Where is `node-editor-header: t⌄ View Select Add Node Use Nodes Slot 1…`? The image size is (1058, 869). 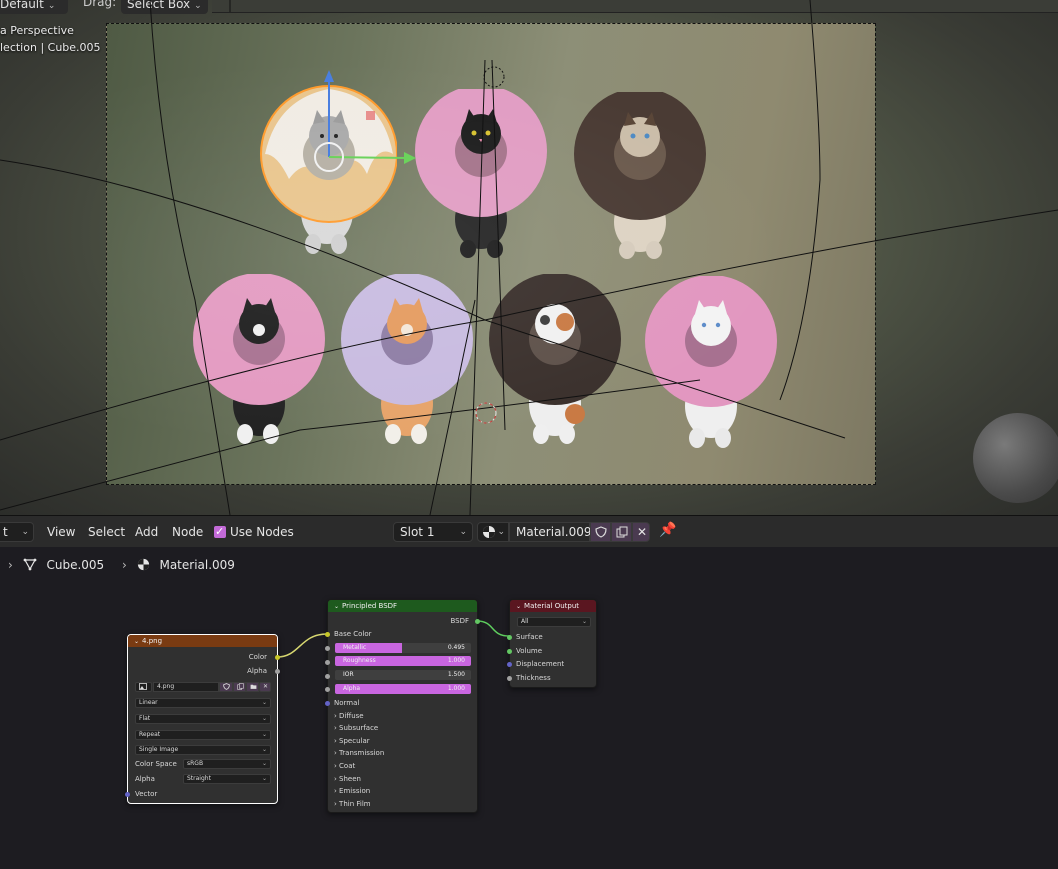
node-editor-header: t⌄ View Select Add Node Use Nodes Slot 1… is located at coordinates (529, 531).